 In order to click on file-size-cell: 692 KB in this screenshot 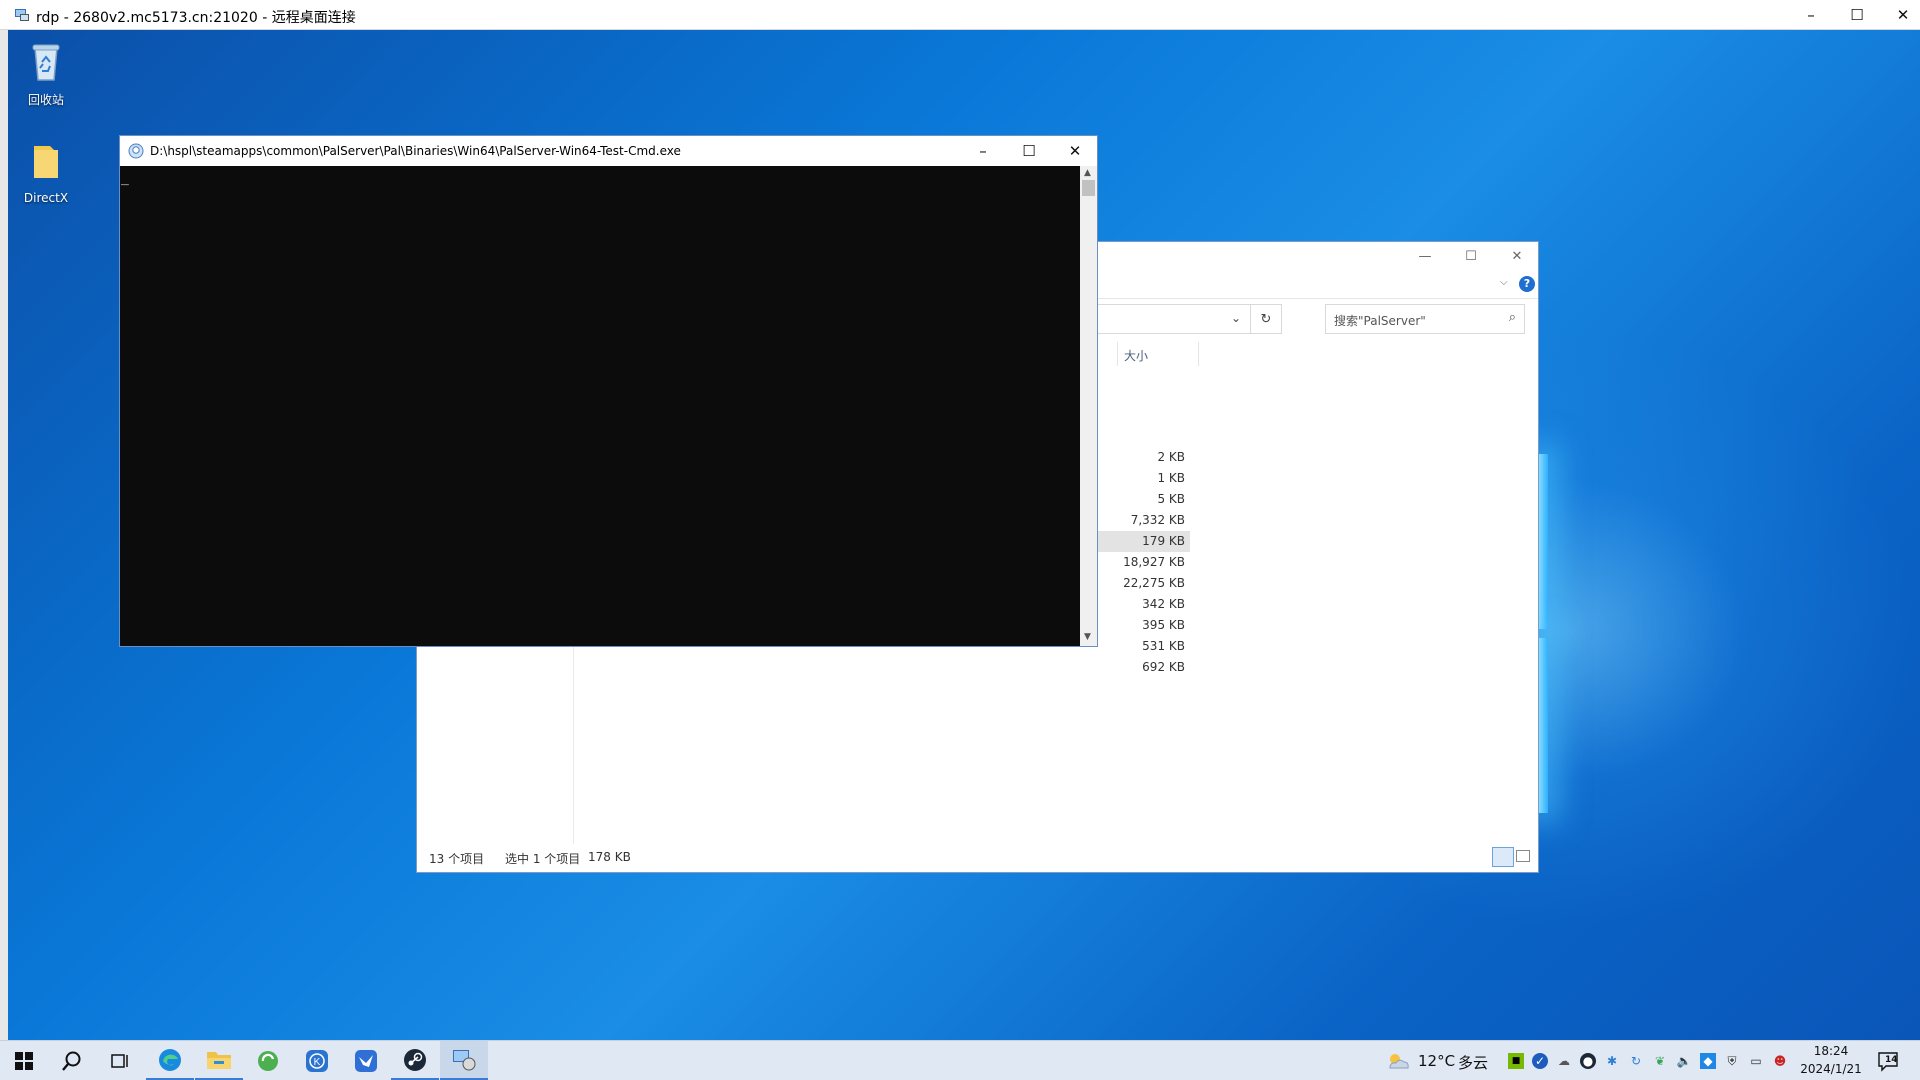, I will do `click(1163, 667)`.